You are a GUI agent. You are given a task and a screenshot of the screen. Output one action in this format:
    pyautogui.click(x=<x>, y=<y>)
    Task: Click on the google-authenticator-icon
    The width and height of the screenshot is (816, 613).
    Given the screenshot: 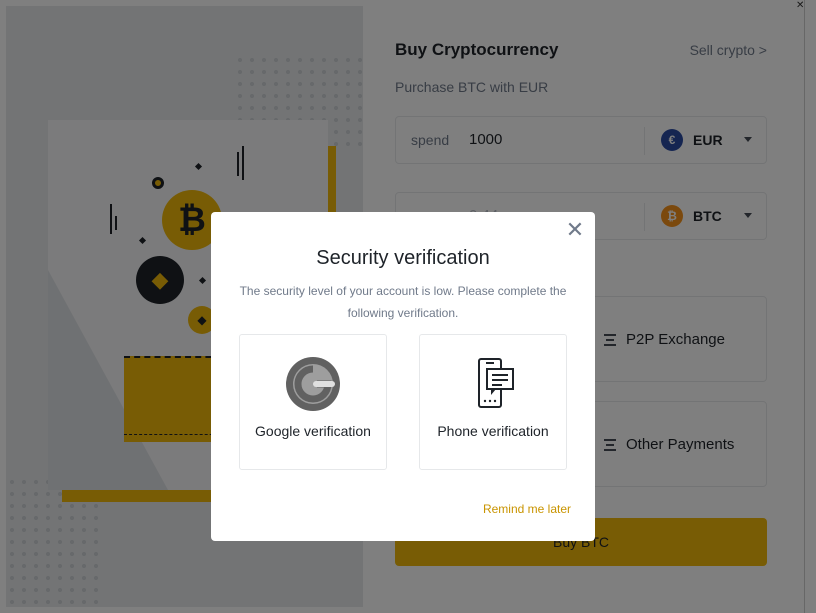 What is the action you would take?
    pyautogui.click(x=313, y=384)
    